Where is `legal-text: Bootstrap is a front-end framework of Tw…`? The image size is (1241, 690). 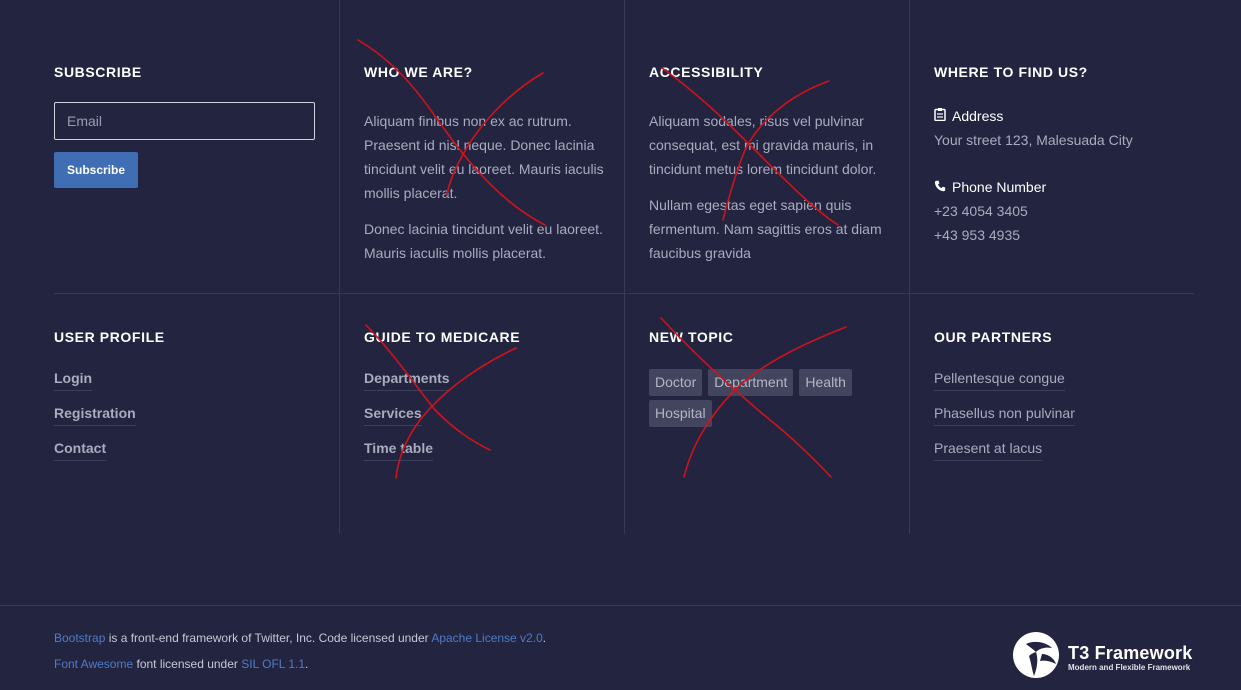 legal-text: Bootstrap is a front-end framework of Tw… is located at coordinates (300, 657).